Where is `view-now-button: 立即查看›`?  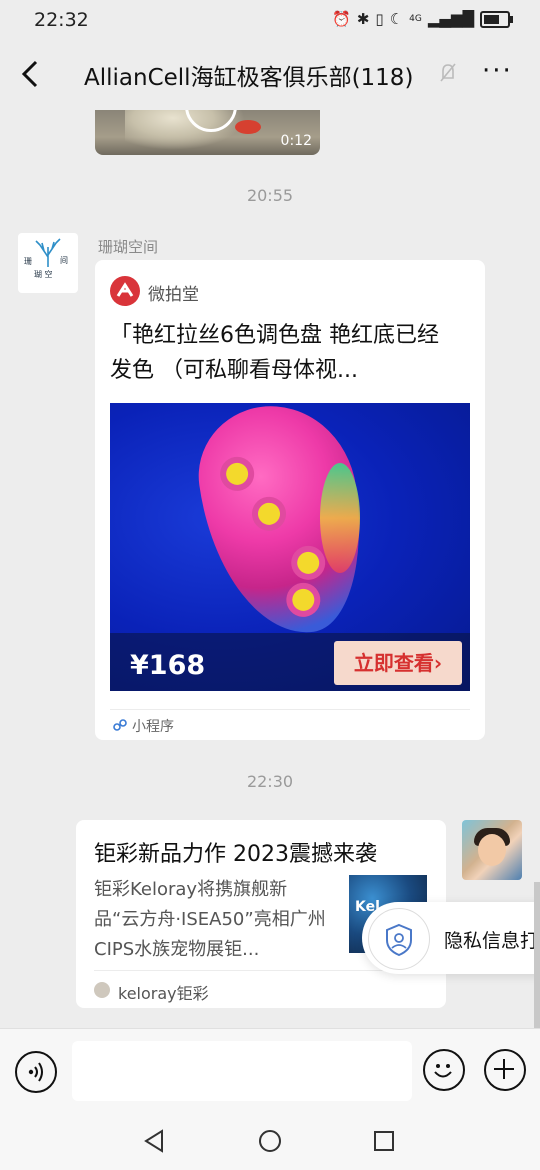 view-now-button: 立即查看› is located at coordinates (398, 663).